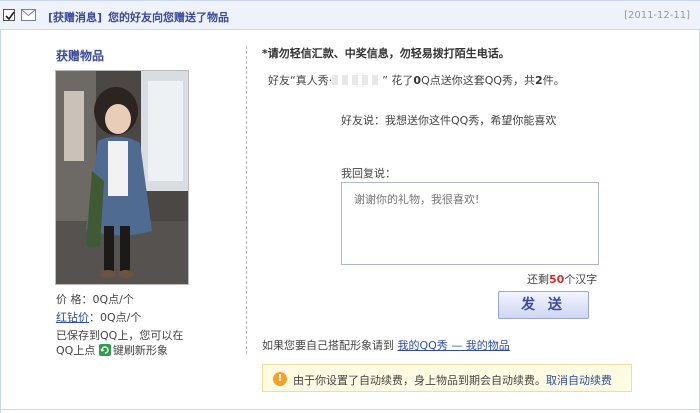  I want to click on char-counter: 还剩50个汉字, so click(562, 279).